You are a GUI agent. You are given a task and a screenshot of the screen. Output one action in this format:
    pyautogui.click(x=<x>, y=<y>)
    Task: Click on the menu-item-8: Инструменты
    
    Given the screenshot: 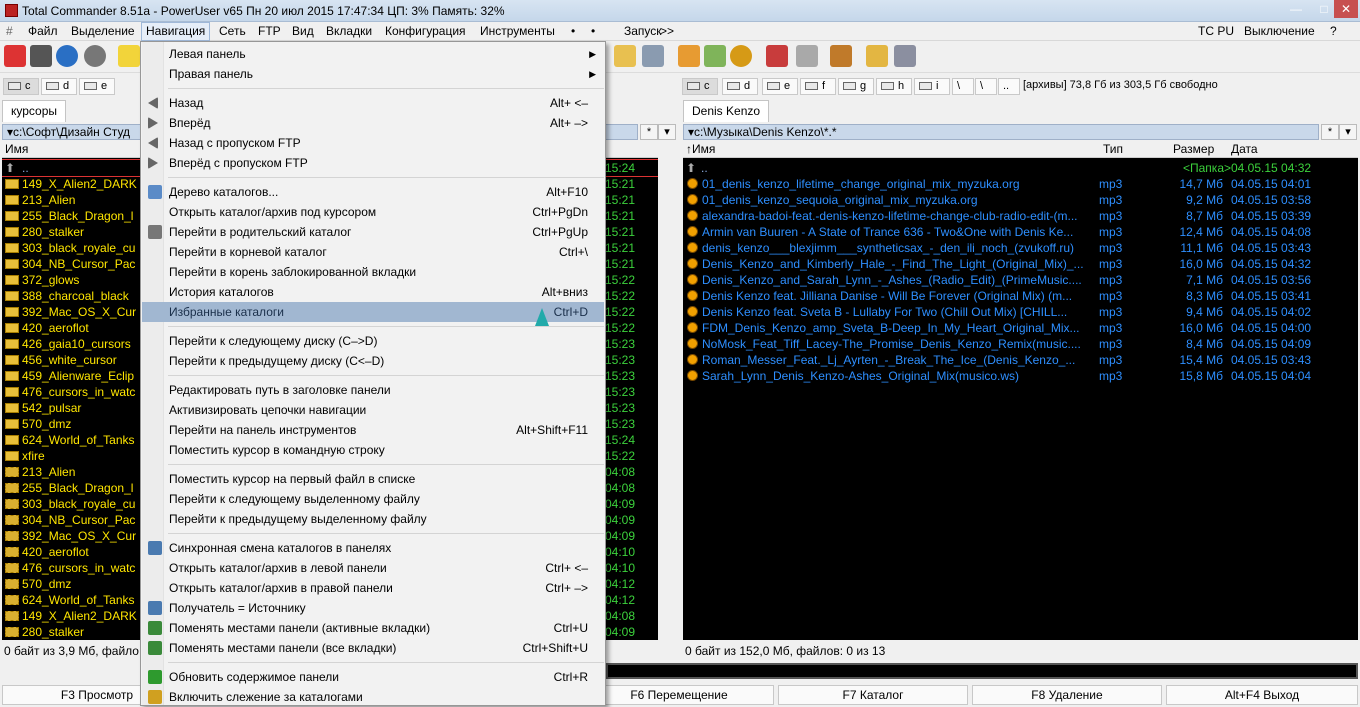 What is the action you would take?
    pyautogui.click(x=517, y=31)
    